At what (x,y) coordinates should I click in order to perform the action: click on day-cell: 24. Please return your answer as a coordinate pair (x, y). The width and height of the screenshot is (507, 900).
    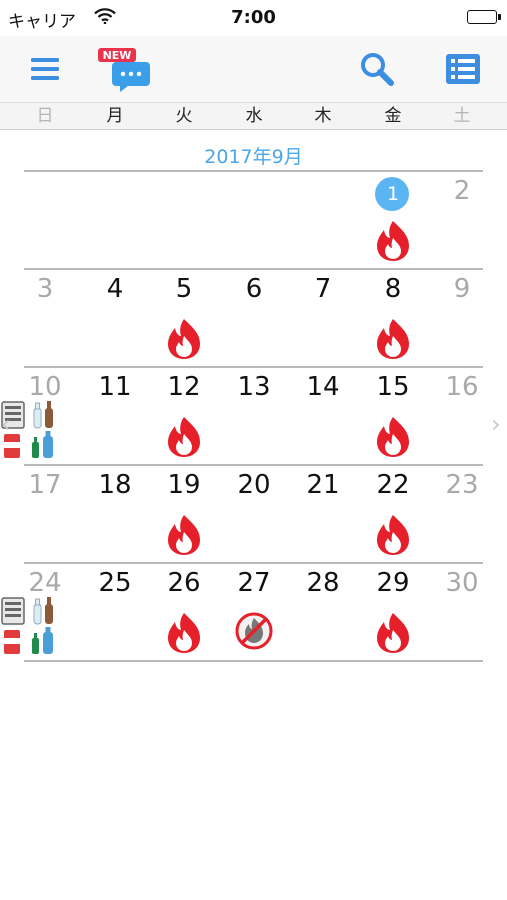
    Looking at the image, I should click on (40, 612).